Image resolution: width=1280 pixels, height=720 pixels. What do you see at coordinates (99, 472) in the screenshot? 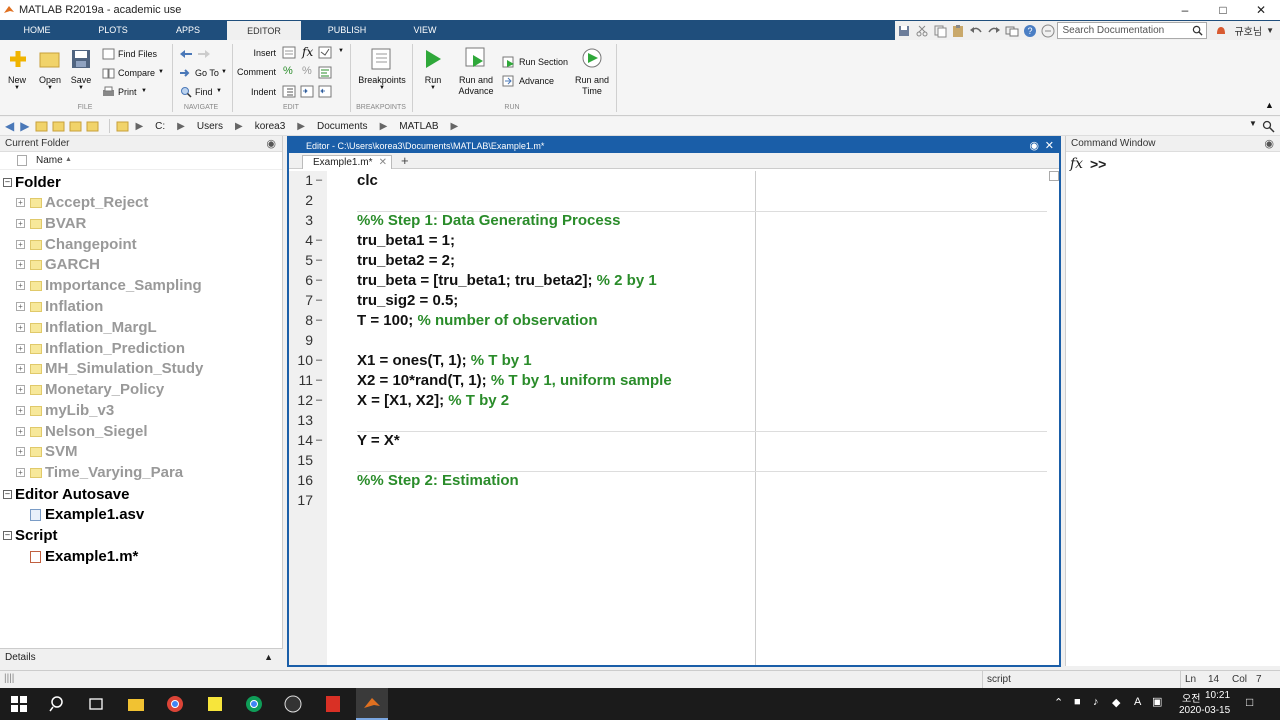
I see `folder-item: + Time_Varying_Para` at bounding box center [99, 472].